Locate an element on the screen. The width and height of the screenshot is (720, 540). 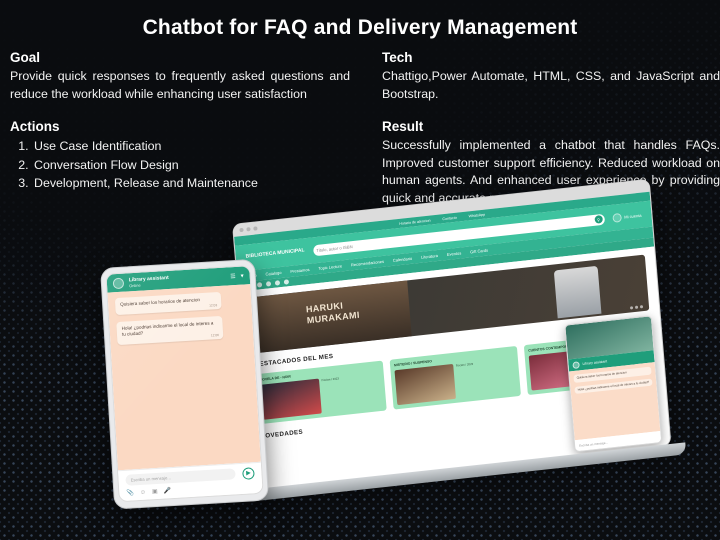
actions-heading: Actions is located at coordinates (35, 126).